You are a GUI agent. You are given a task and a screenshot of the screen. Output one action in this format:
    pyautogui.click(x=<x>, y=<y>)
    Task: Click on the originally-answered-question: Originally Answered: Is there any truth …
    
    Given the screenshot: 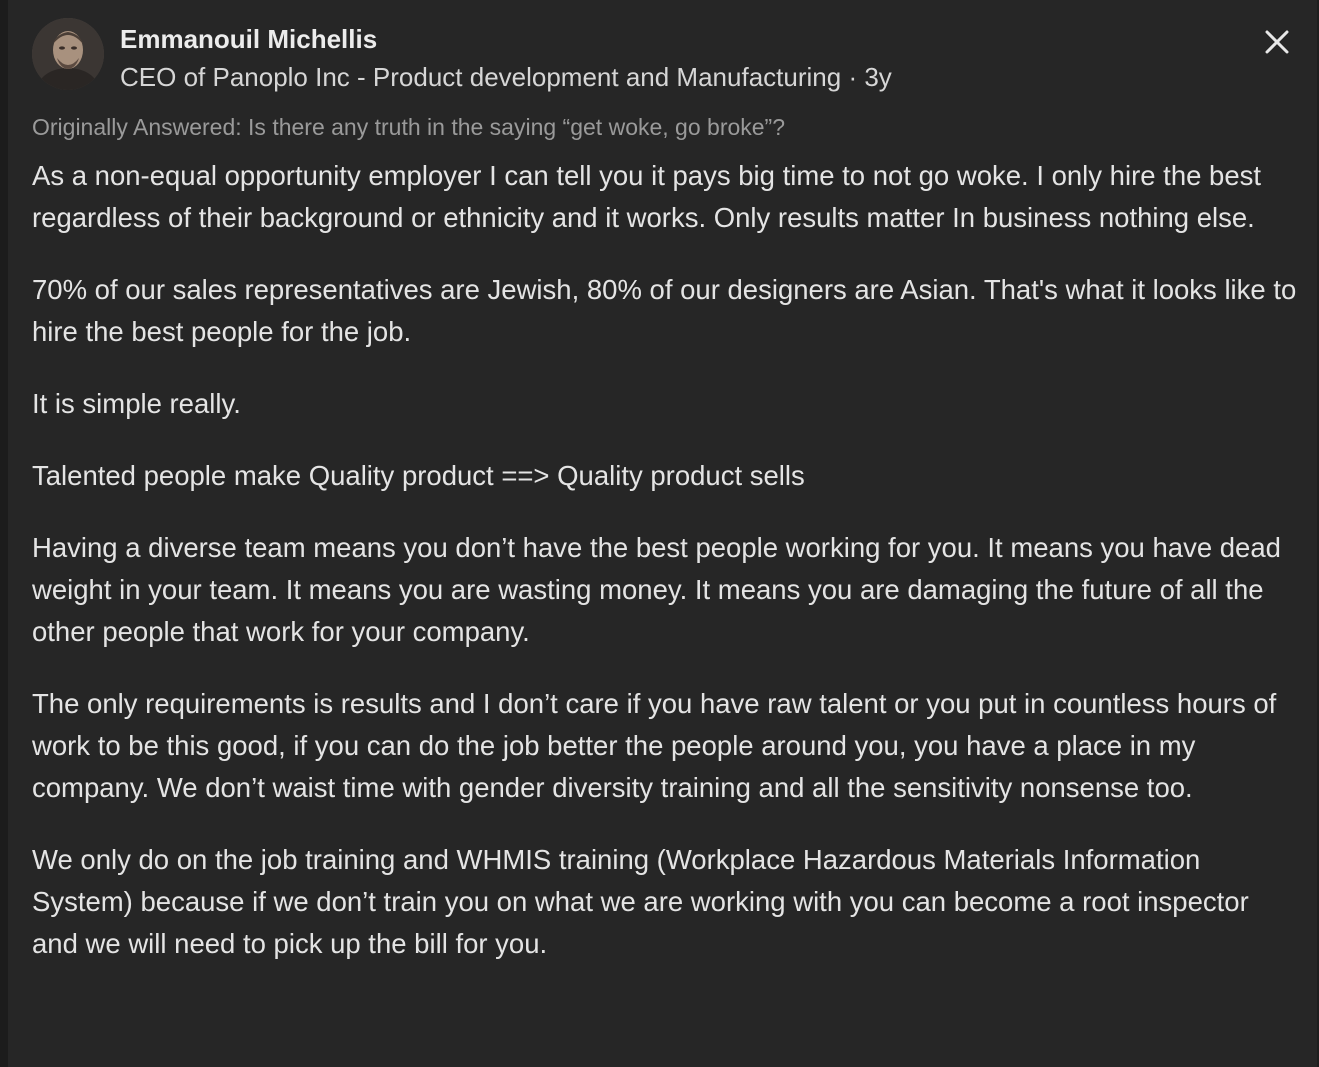 What is the action you would take?
    pyautogui.click(x=408, y=127)
    